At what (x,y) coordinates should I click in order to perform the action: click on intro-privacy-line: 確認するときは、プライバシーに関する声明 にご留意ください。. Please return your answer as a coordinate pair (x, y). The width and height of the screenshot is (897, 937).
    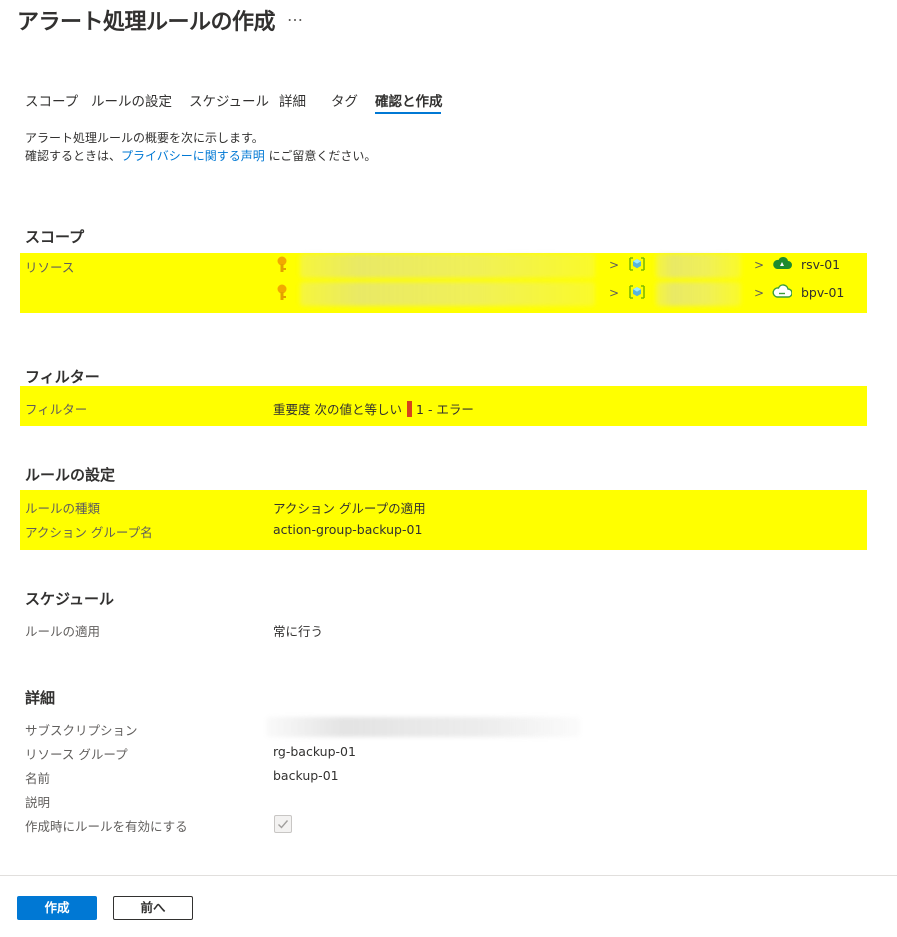
    Looking at the image, I should click on (200, 155).